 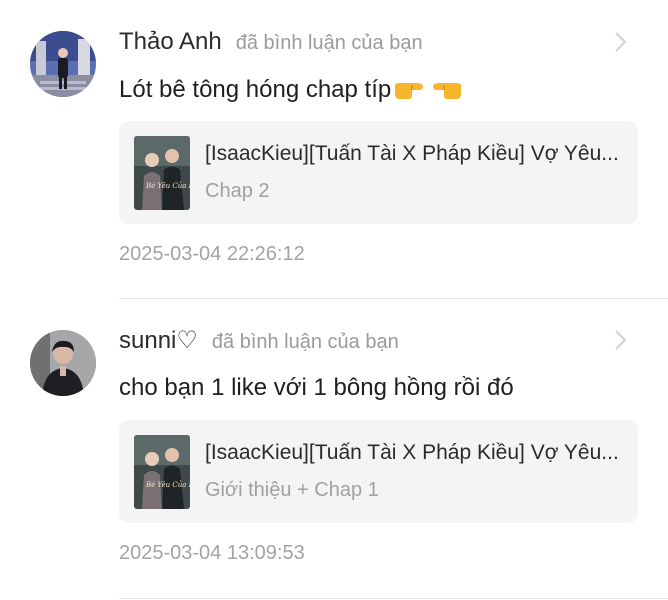 I want to click on notification-header: sunni♡ đã bình luận của bạn, so click(x=259, y=341).